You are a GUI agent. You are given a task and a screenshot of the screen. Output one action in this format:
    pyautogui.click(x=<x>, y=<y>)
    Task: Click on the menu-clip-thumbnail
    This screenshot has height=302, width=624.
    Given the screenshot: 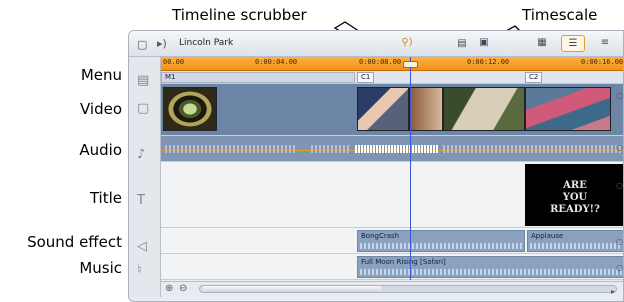 What is the action you would take?
    pyautogui.click(x=190, y=109)
    